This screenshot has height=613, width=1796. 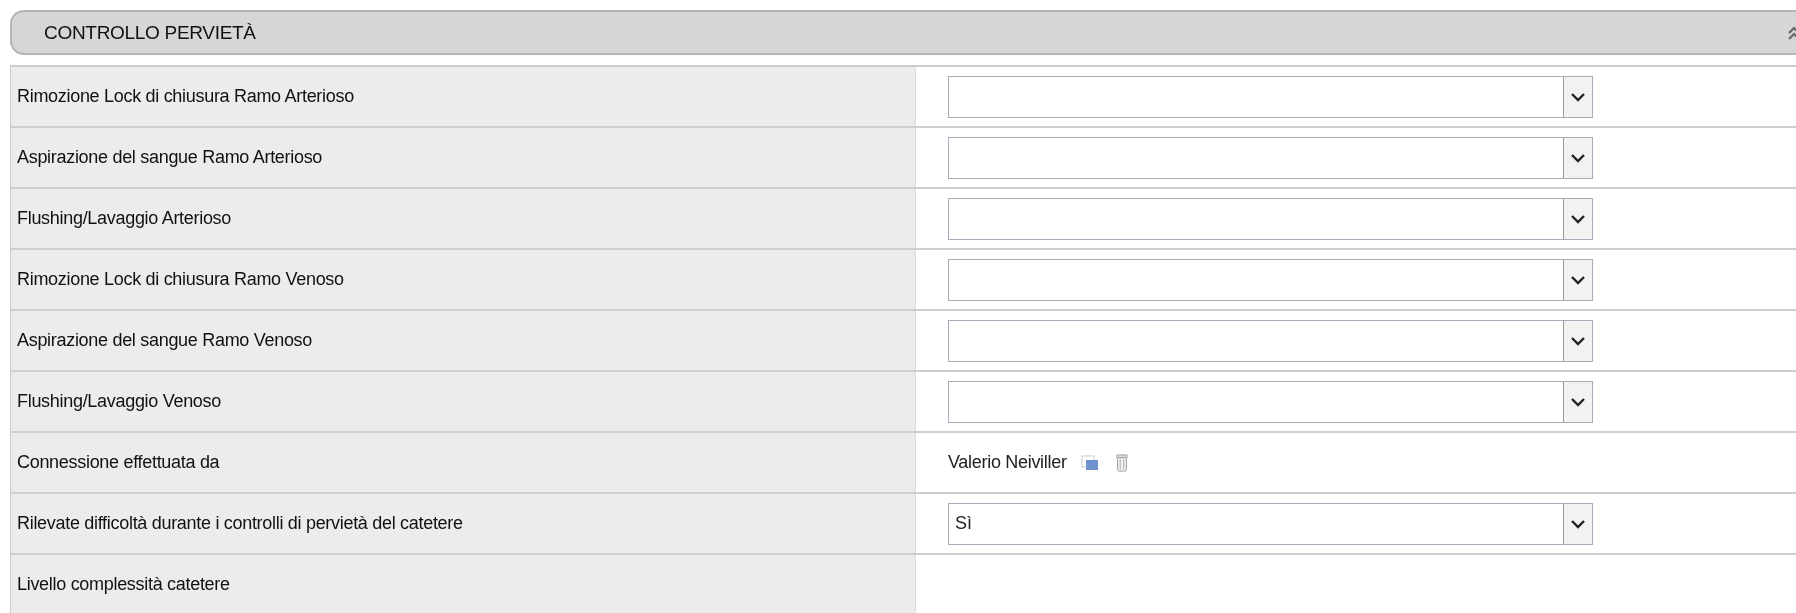 What do you see at coordinates (1792, 32) in the screenshot?
I see `collapse-icon` at bounding box center [1792, 32].